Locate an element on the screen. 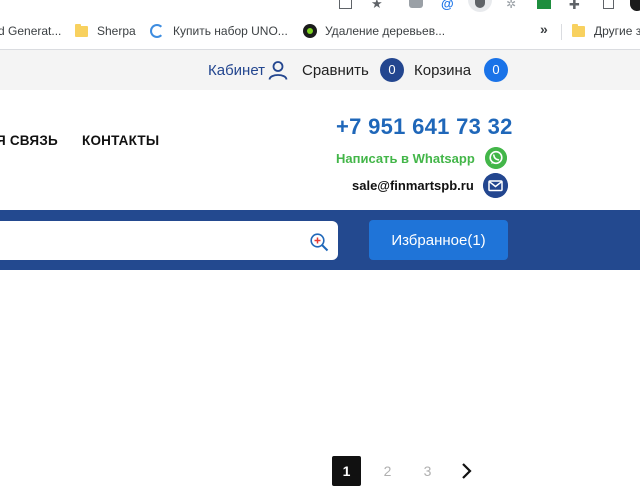  favorites-button: Избранное(1) is located at coordinates (438, 240).